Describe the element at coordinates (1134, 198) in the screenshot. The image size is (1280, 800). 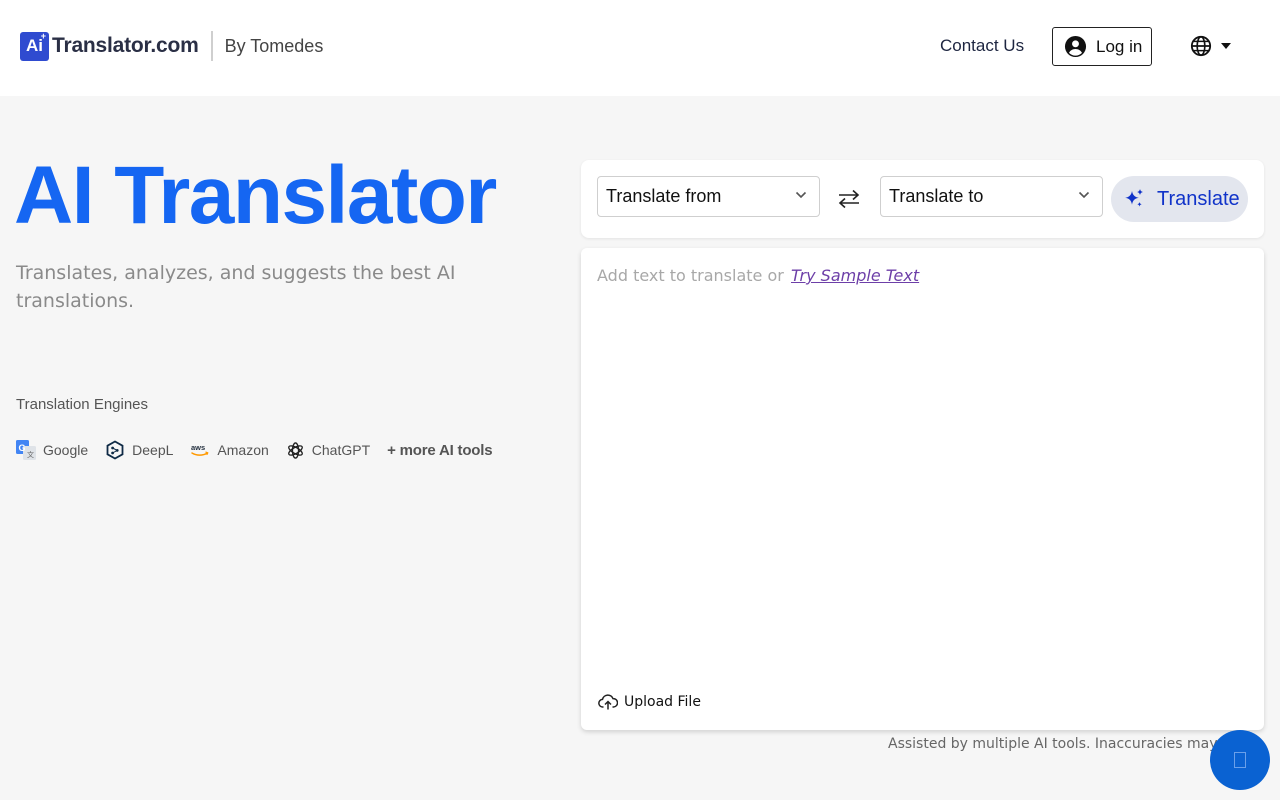
I see `sparkles-icon` at that location.